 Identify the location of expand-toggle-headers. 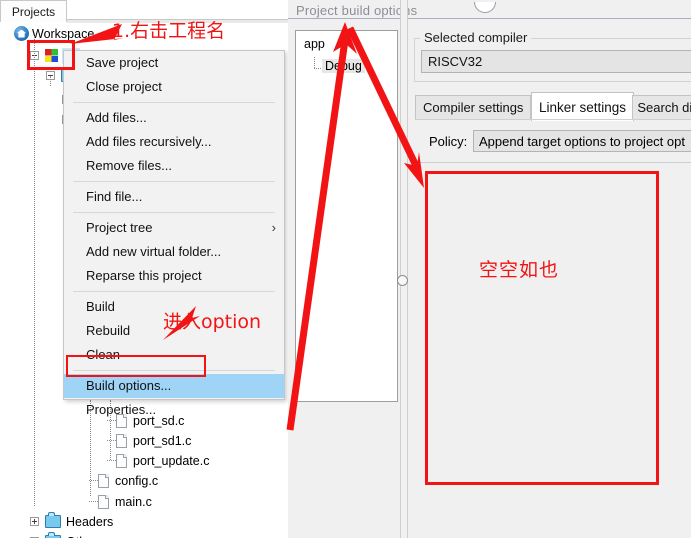
(34, 521).